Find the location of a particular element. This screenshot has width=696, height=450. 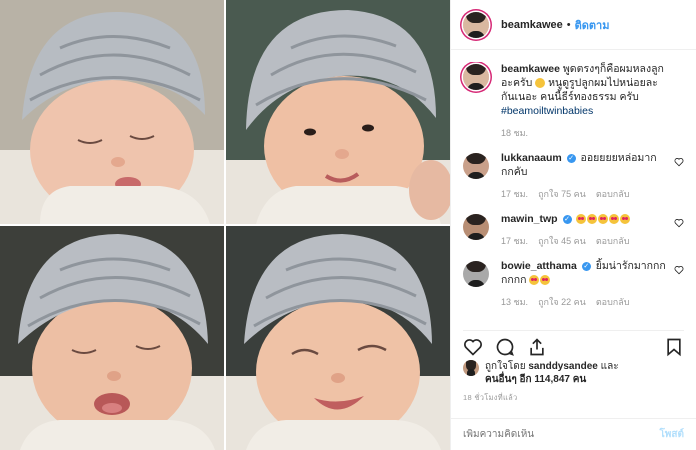

add-comment-bar: โพสต์ is located at coordinates (573, 434).